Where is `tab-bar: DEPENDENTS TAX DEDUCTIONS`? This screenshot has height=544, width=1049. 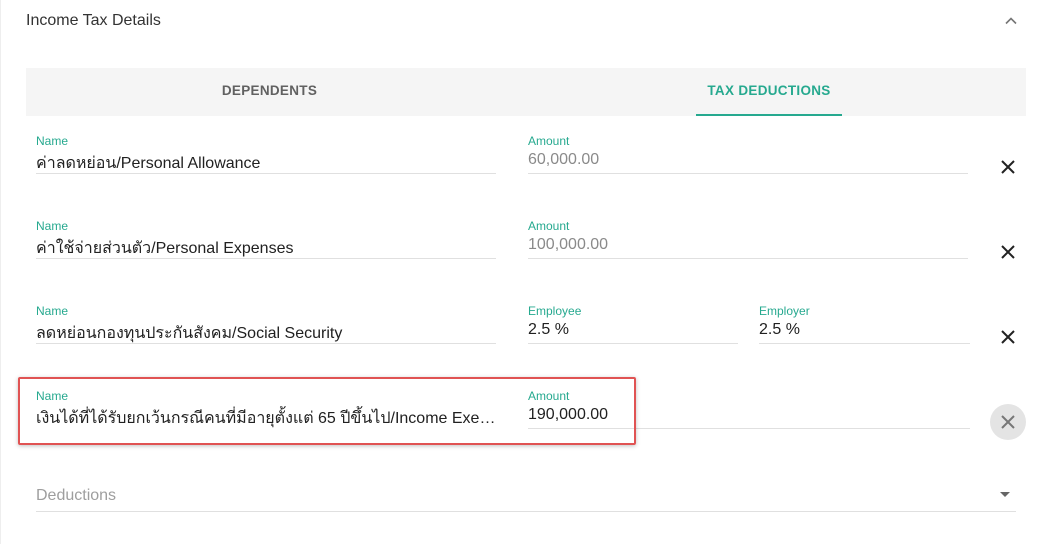 tab-bar: DEPENDENTS TAX DEDUCTIONS is located at coordinates (526, 92).